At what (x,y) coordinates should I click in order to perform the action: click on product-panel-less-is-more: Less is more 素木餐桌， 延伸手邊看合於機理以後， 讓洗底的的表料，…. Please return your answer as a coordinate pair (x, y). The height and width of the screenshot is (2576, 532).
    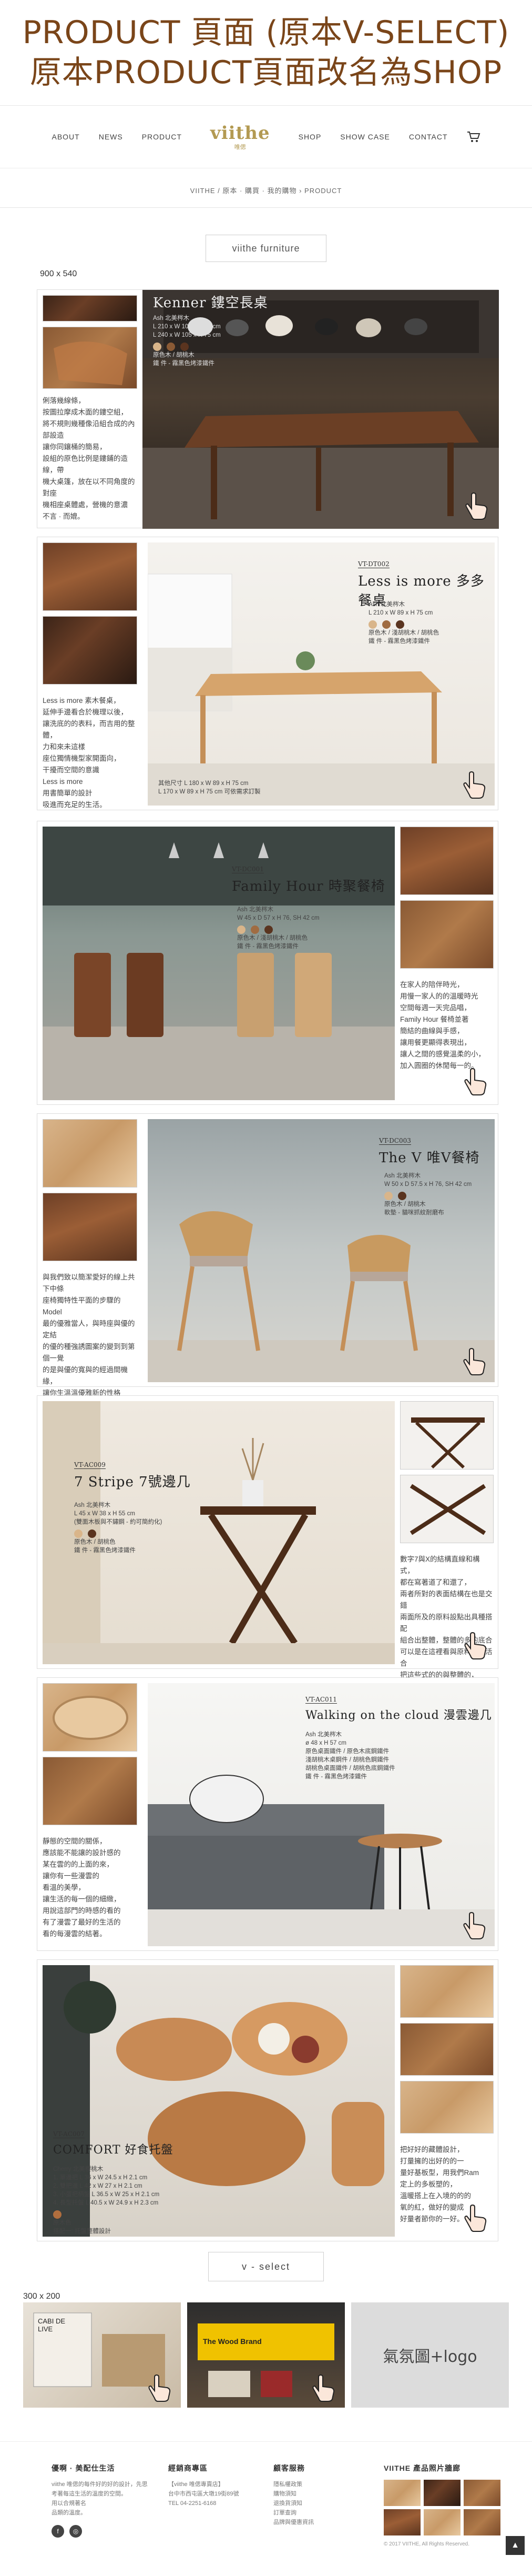
    Looking at the image, I should click on (267, 673).